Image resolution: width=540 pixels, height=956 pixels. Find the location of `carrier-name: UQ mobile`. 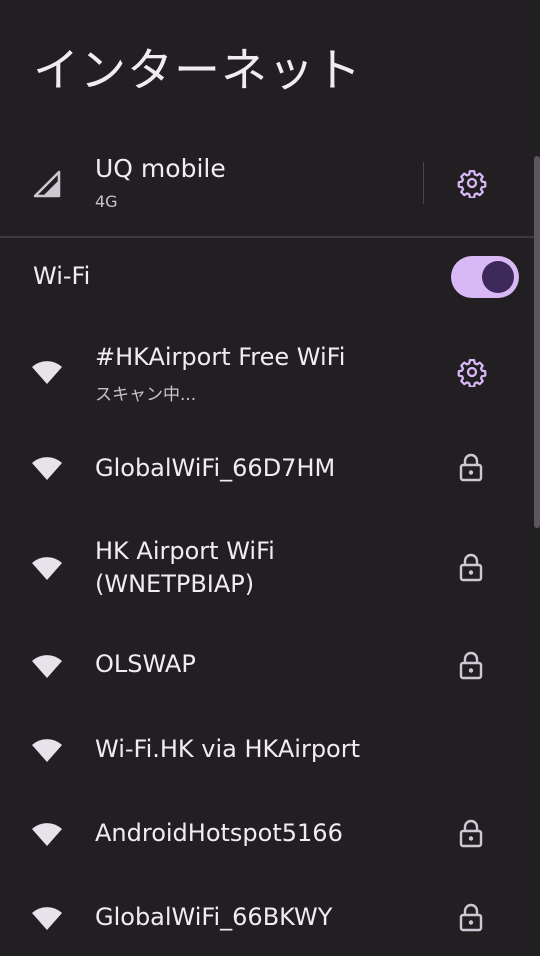

carrier-name: UQ mobile is located at coordinates (160, 168).